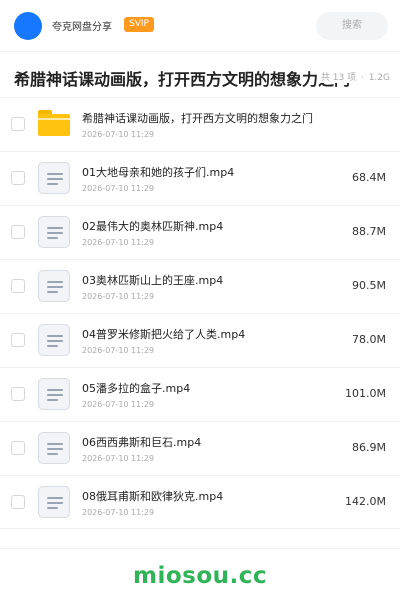 The image size is (400, 600). What do you see at coordinates (365, 501) in the screenshot?
I see `file-size: 142.0M` at bounding box center [365, 501].